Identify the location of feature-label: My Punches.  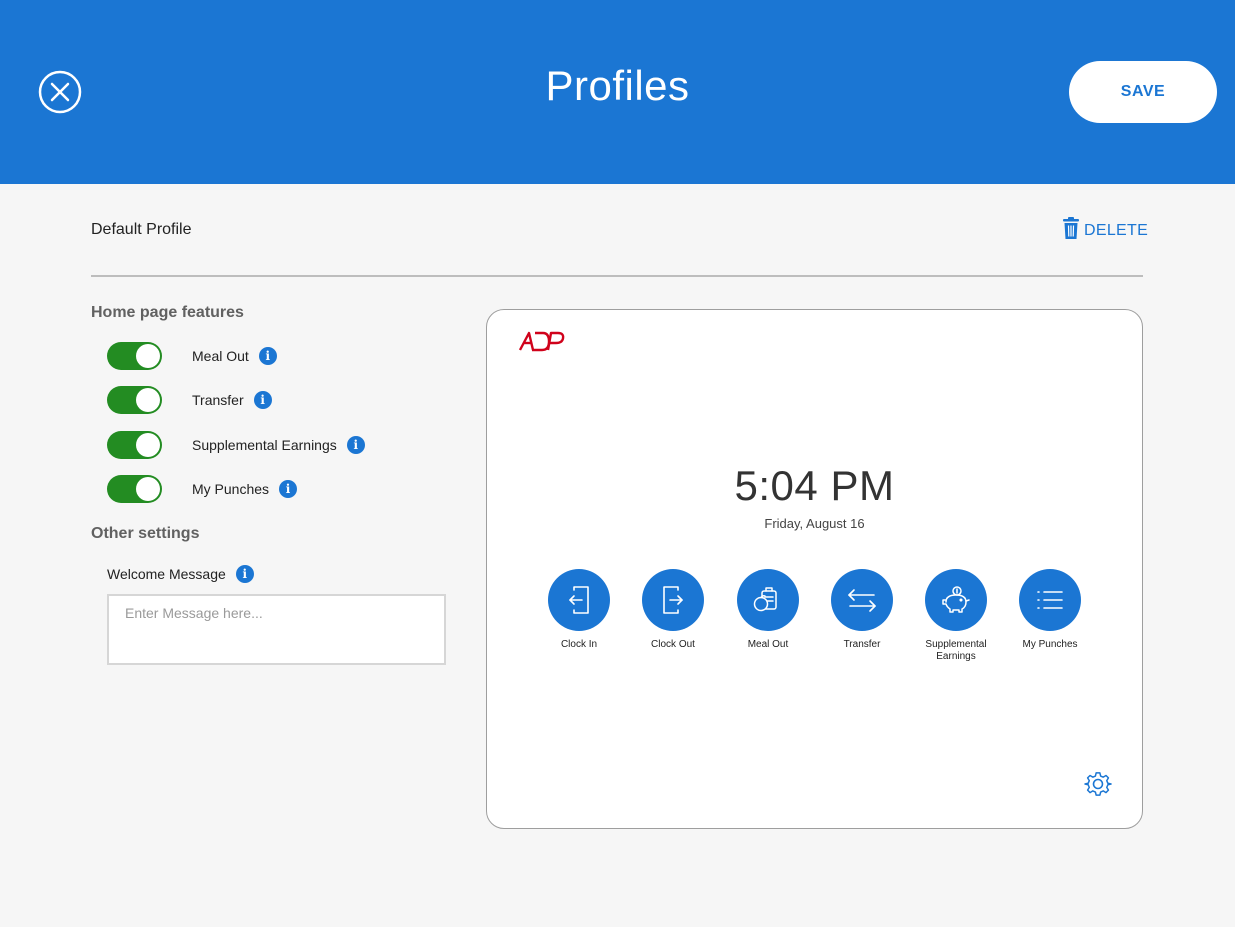
(231, 489).